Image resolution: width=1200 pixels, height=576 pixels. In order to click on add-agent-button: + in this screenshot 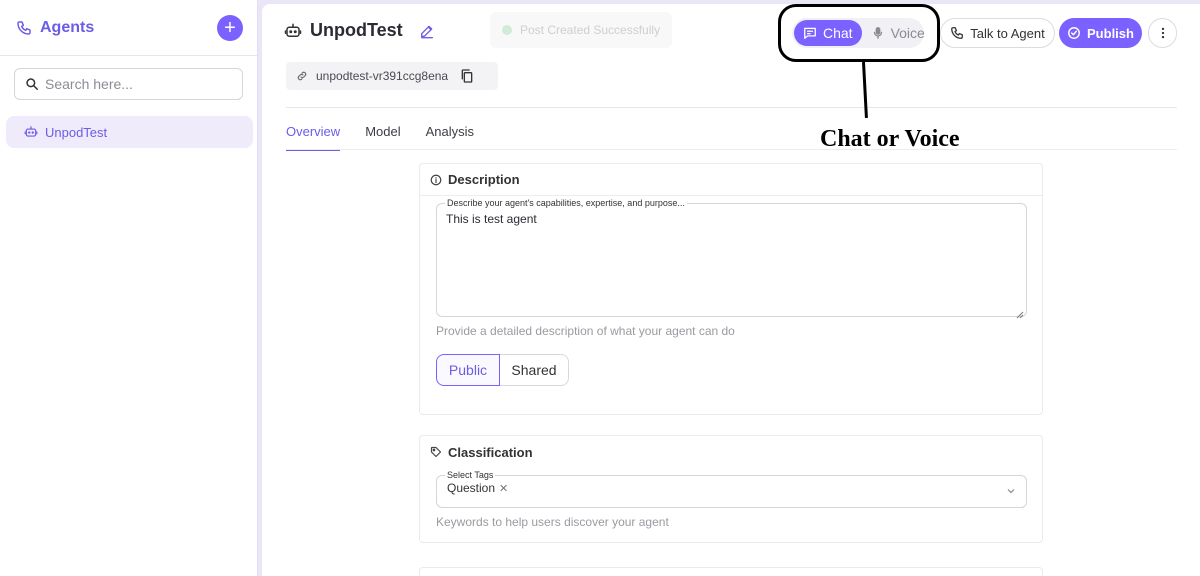, I will do `click(230, 27)`.